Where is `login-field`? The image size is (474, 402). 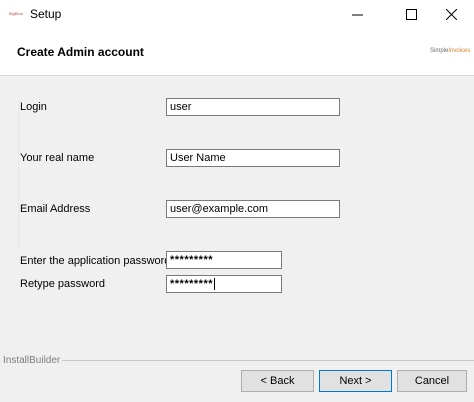
login-field is located at coordinates (253, 107).